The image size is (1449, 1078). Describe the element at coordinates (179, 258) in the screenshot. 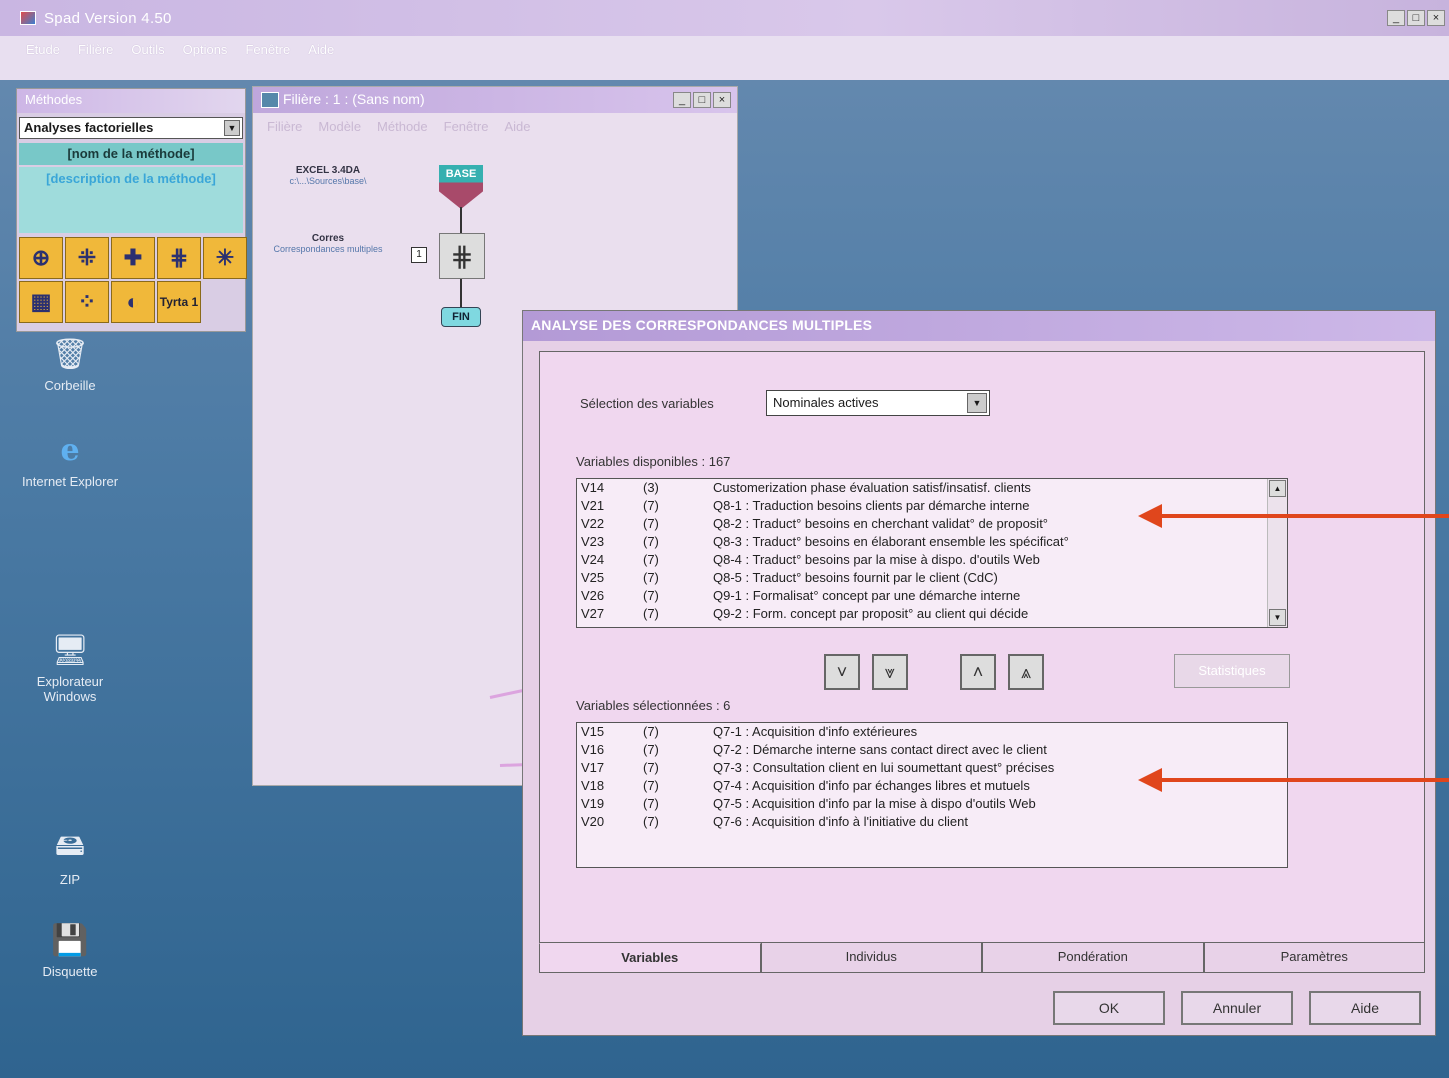

I see `tool-afm-icon: ⋕` at that location.